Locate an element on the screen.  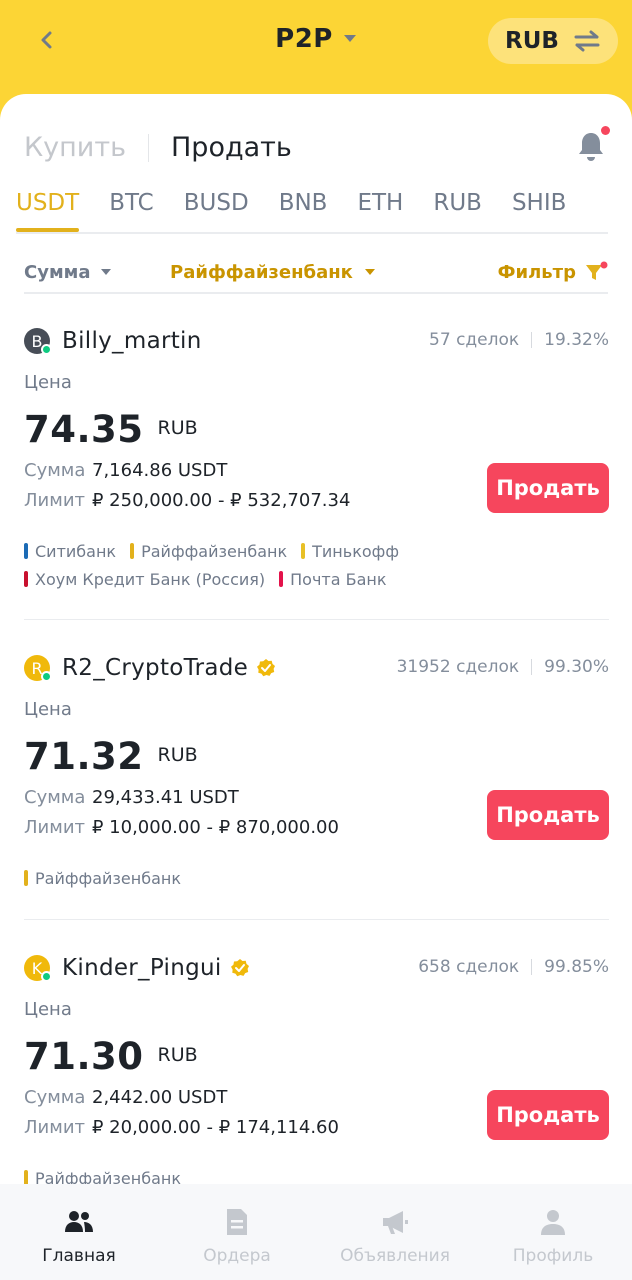
home-people-icon is located at coordinates (79, 1221).